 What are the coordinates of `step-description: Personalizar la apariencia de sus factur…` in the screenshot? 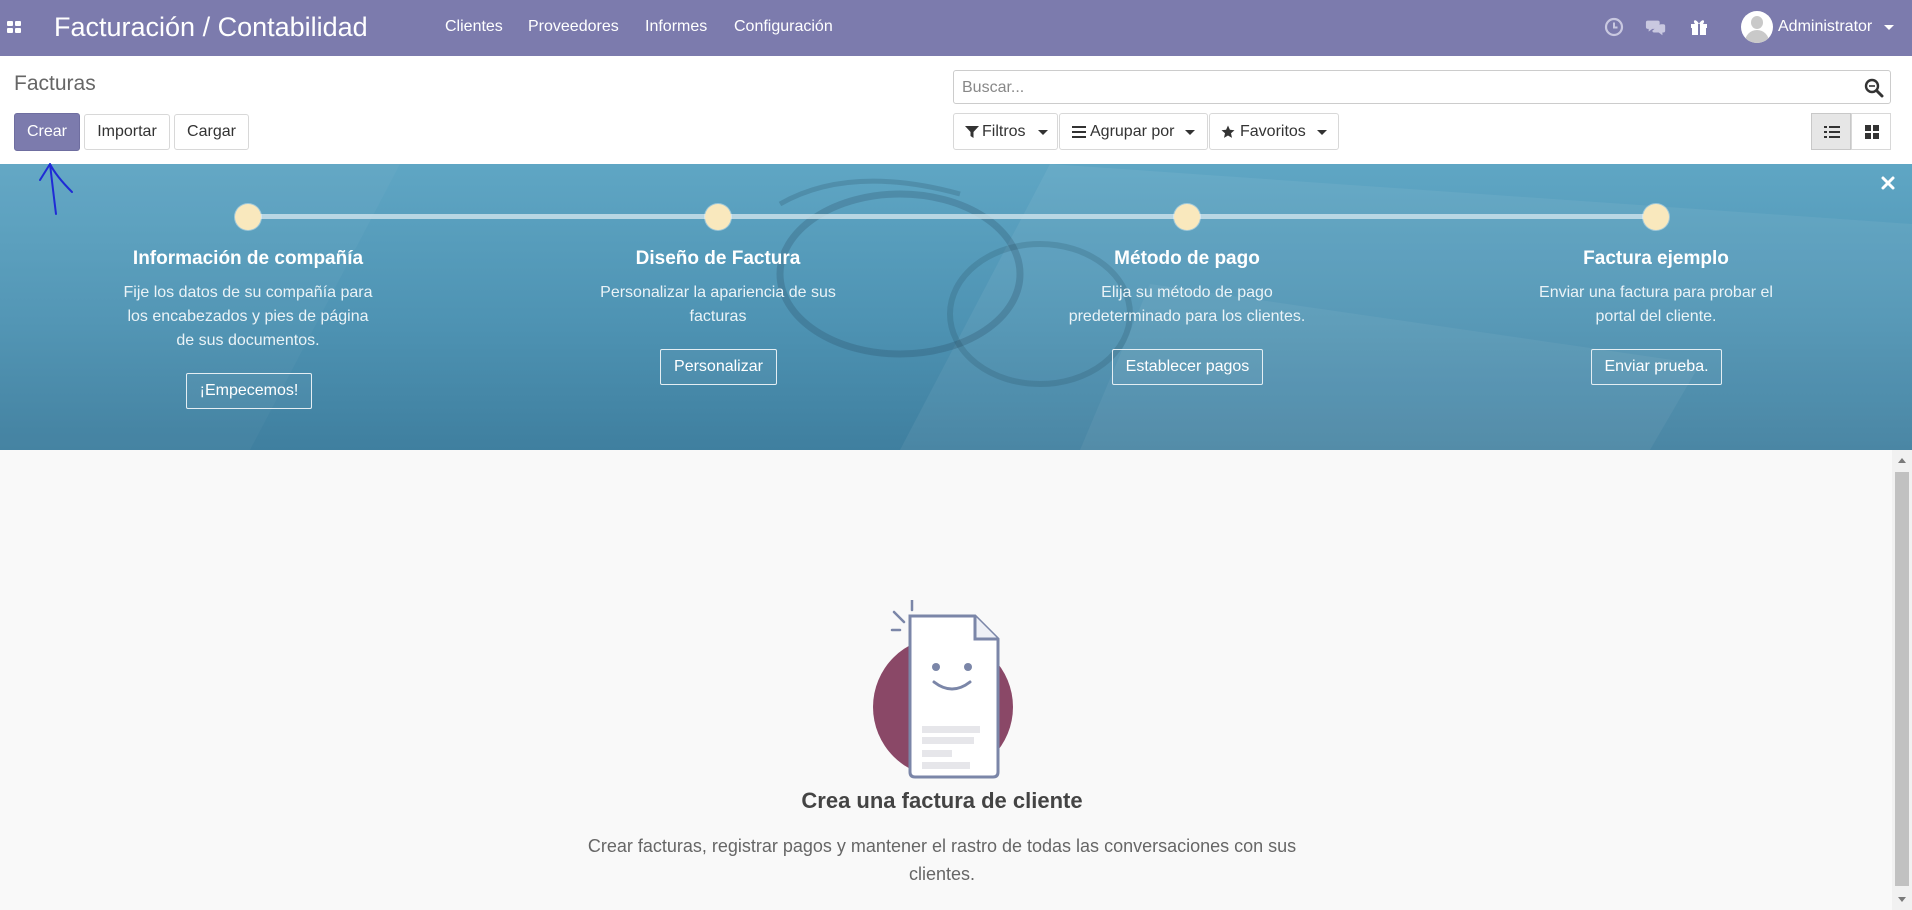 It's located at (718, 304).